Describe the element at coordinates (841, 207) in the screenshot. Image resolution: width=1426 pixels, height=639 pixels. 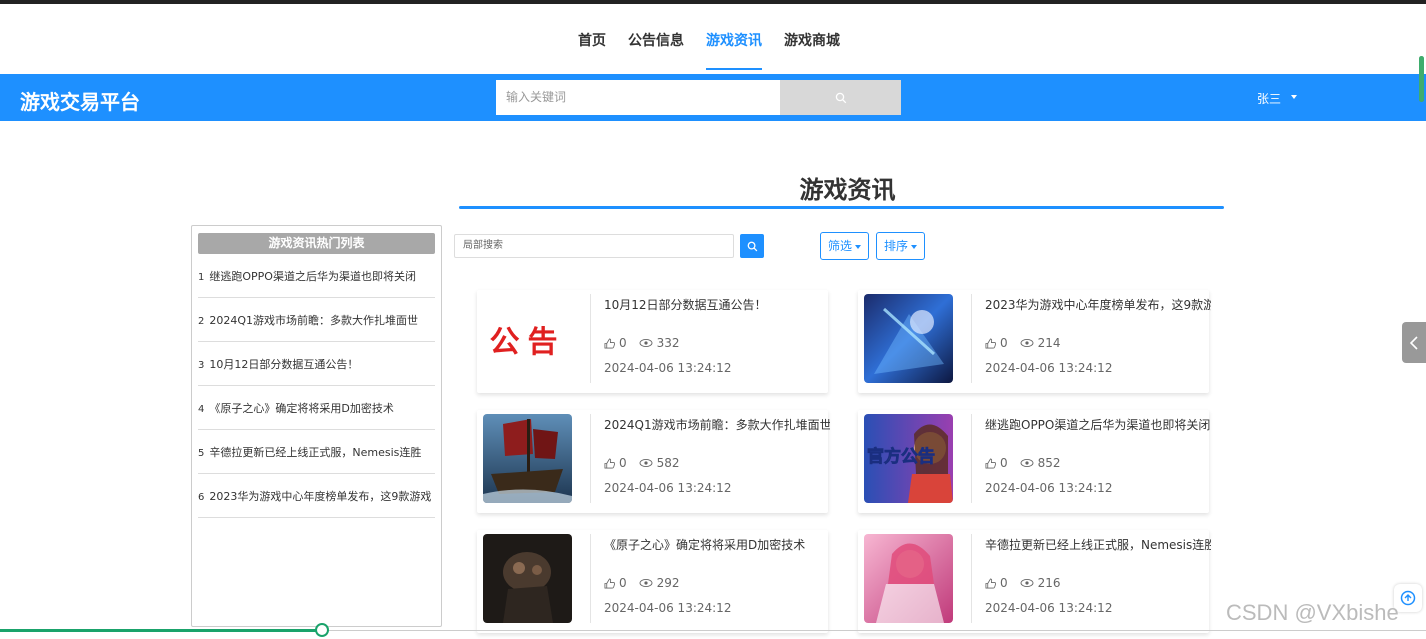
I see `title-underline` at that location.